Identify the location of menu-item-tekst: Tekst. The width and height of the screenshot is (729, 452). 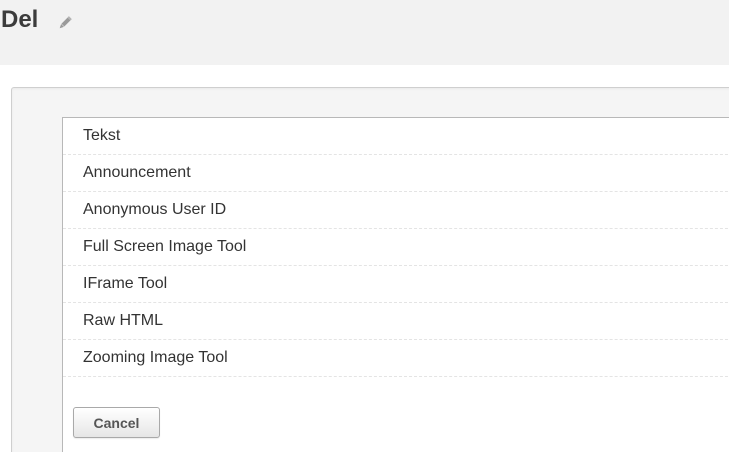
(396, 136).